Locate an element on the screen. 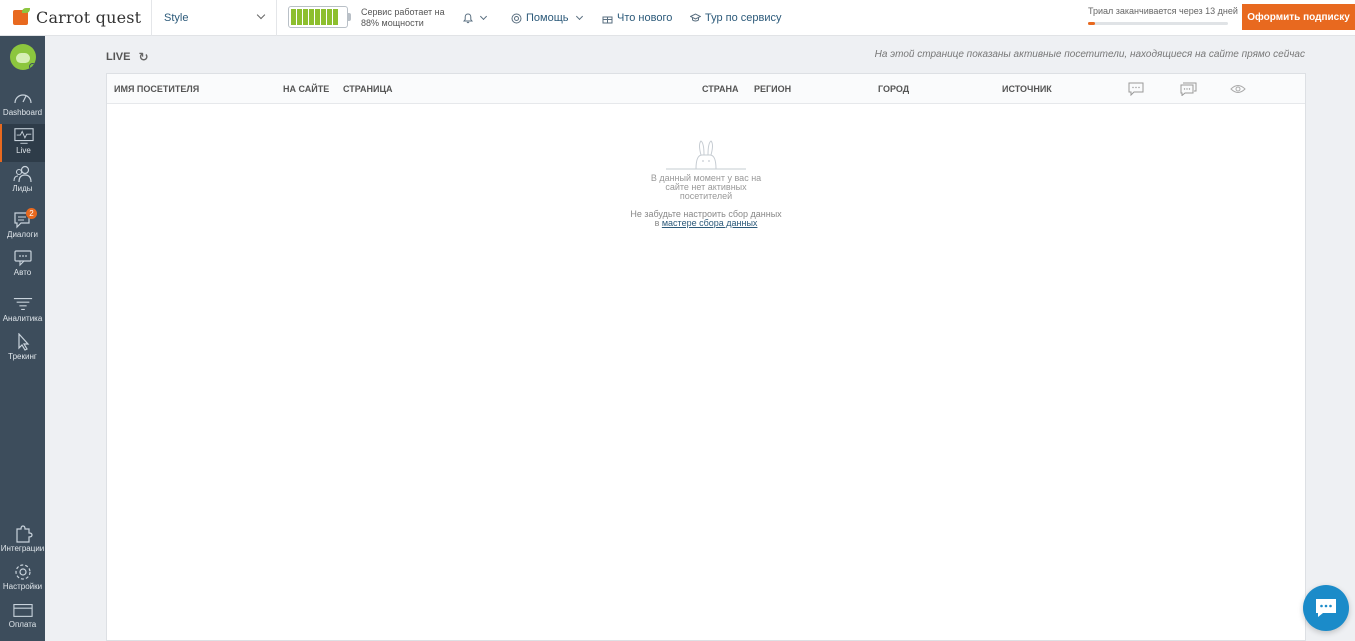 The image size is (1355, 641). chat-bubble-icon is located at coordinates (1326, 608).